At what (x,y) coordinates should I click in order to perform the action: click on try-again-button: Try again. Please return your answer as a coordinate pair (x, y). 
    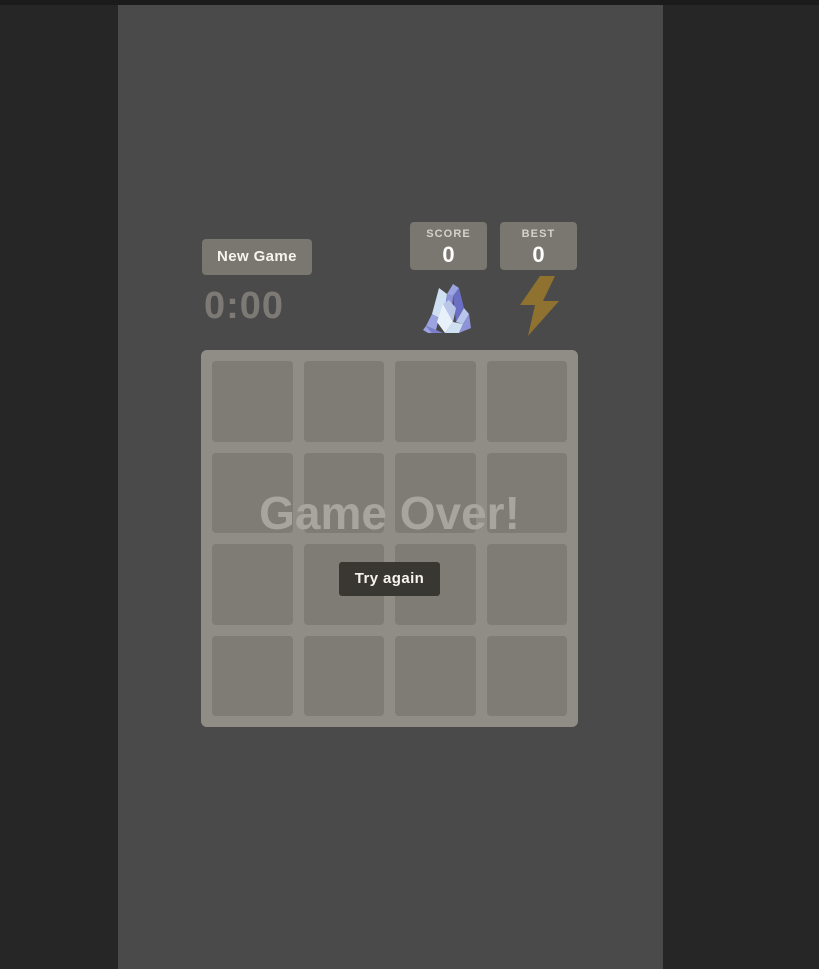
    Looking at the image, I should click on (389, 578).